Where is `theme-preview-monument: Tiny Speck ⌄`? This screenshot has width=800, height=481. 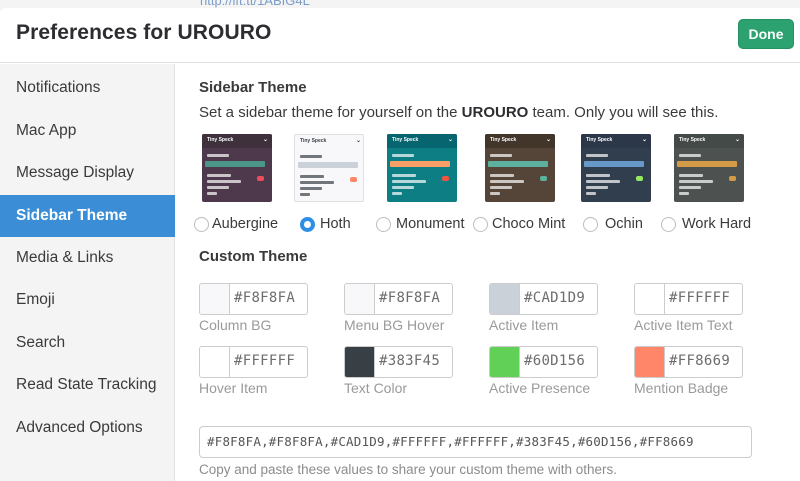 theme-preview-monument: Tiny Speck ⌄ is located at coordinates (422, 168).